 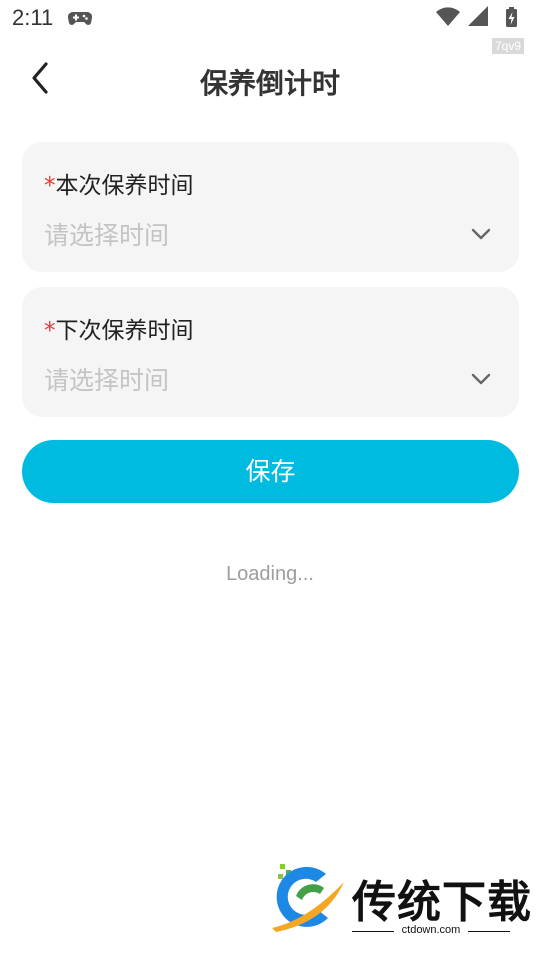 What do you see at coordinates (269, 83) in the screenshot?
I see `page-title: 保养倒计时` at bounding box center [269, 83].